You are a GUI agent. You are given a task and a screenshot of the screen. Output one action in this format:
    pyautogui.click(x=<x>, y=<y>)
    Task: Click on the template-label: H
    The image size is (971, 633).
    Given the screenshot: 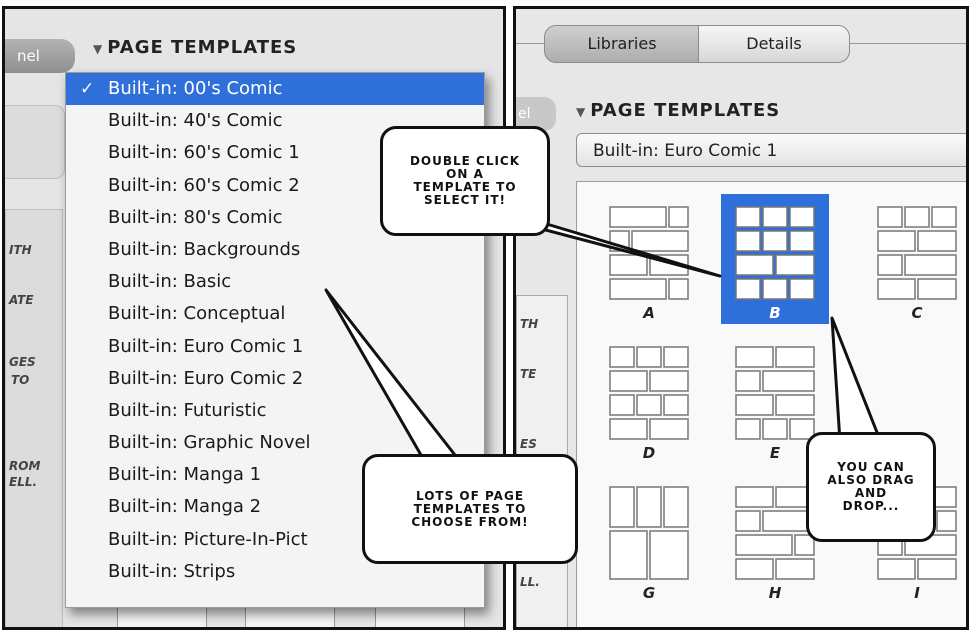 What is the action you would take?
    pyautogui.click(x=775, y=593)
    